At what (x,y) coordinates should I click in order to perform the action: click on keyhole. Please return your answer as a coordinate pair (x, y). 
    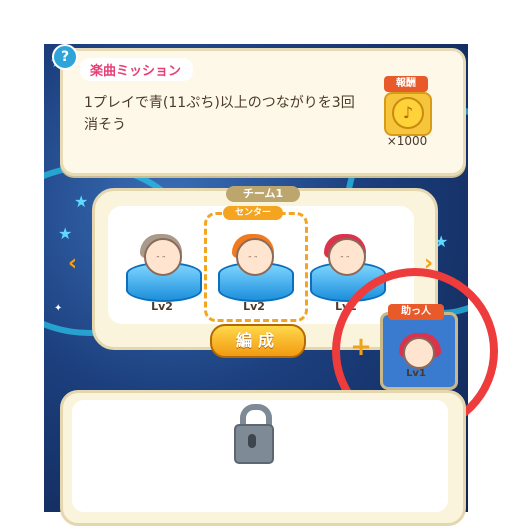
    Looking at the image, I should click on (252, 441).